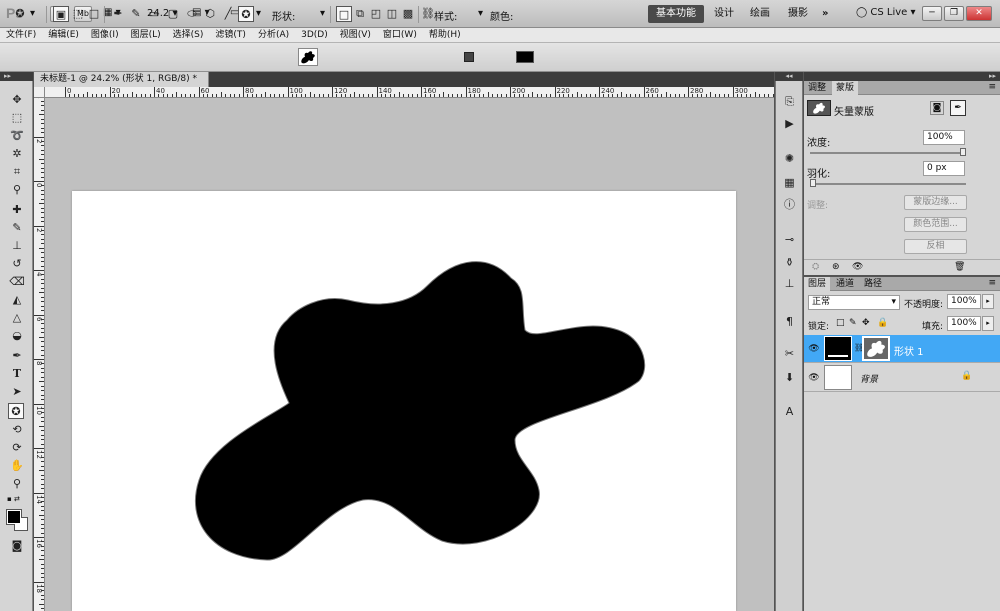 The height and width of the screenshot is (611, 1000). I want to click on path-selection-tool: ➤, so click(17, 392).